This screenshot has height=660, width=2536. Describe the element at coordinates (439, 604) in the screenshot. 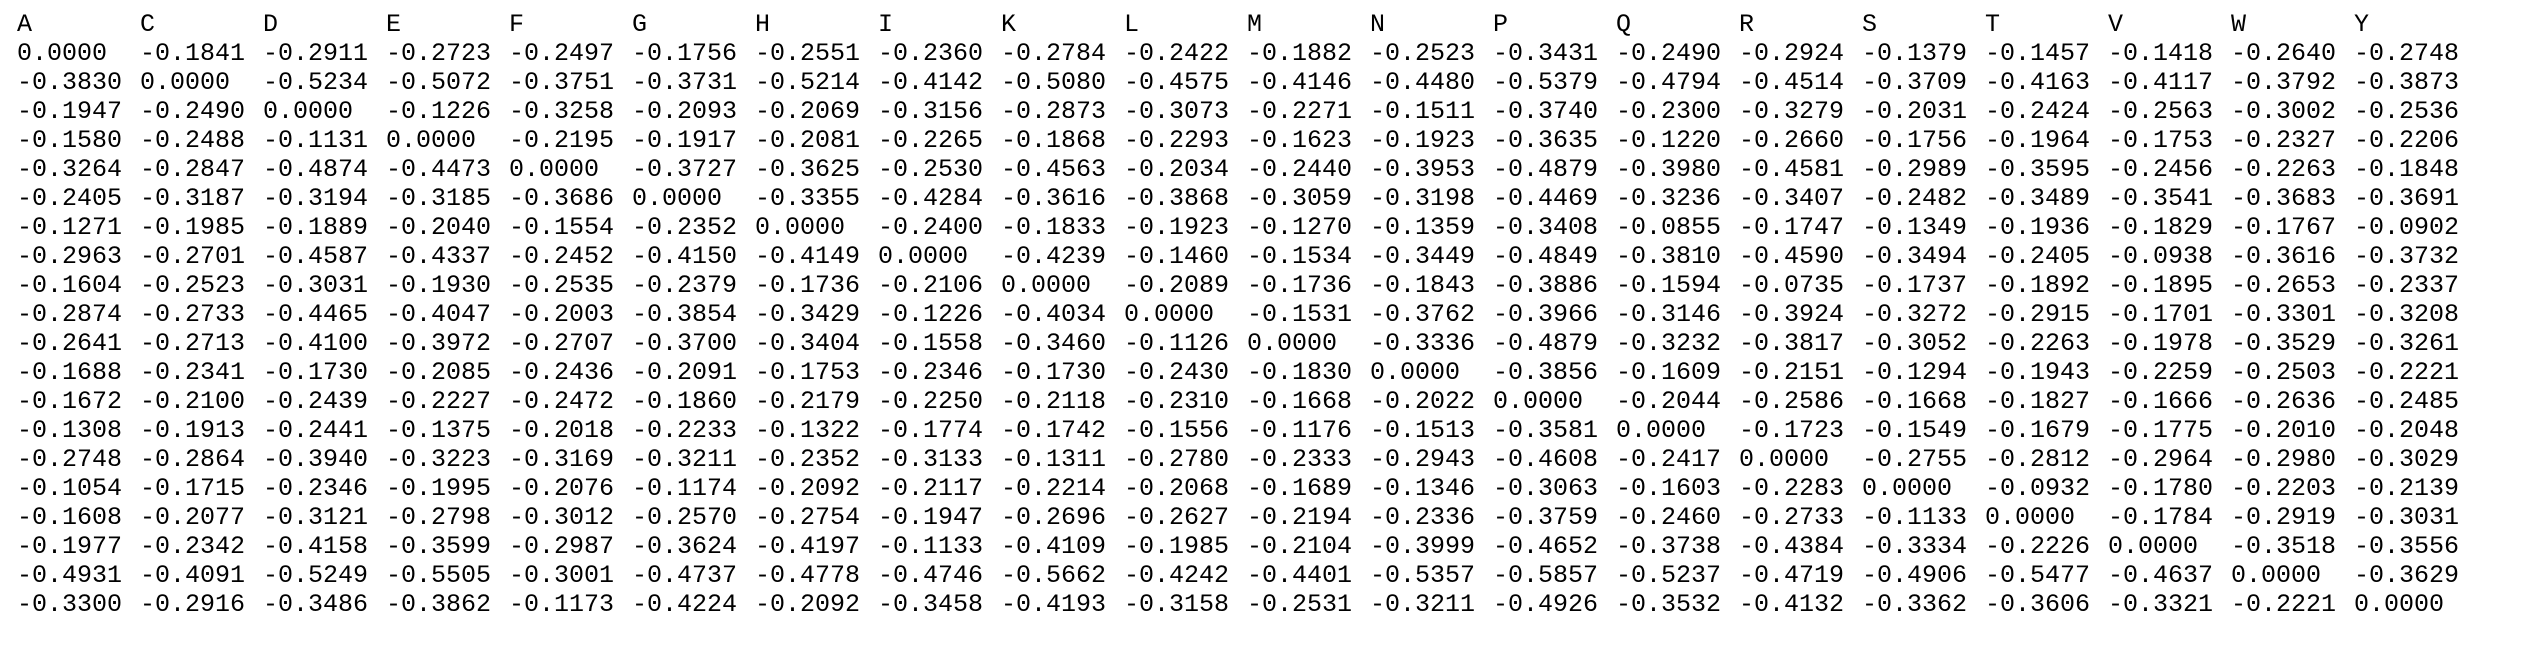

I see `matrix-cell: -0.3862` at that location.